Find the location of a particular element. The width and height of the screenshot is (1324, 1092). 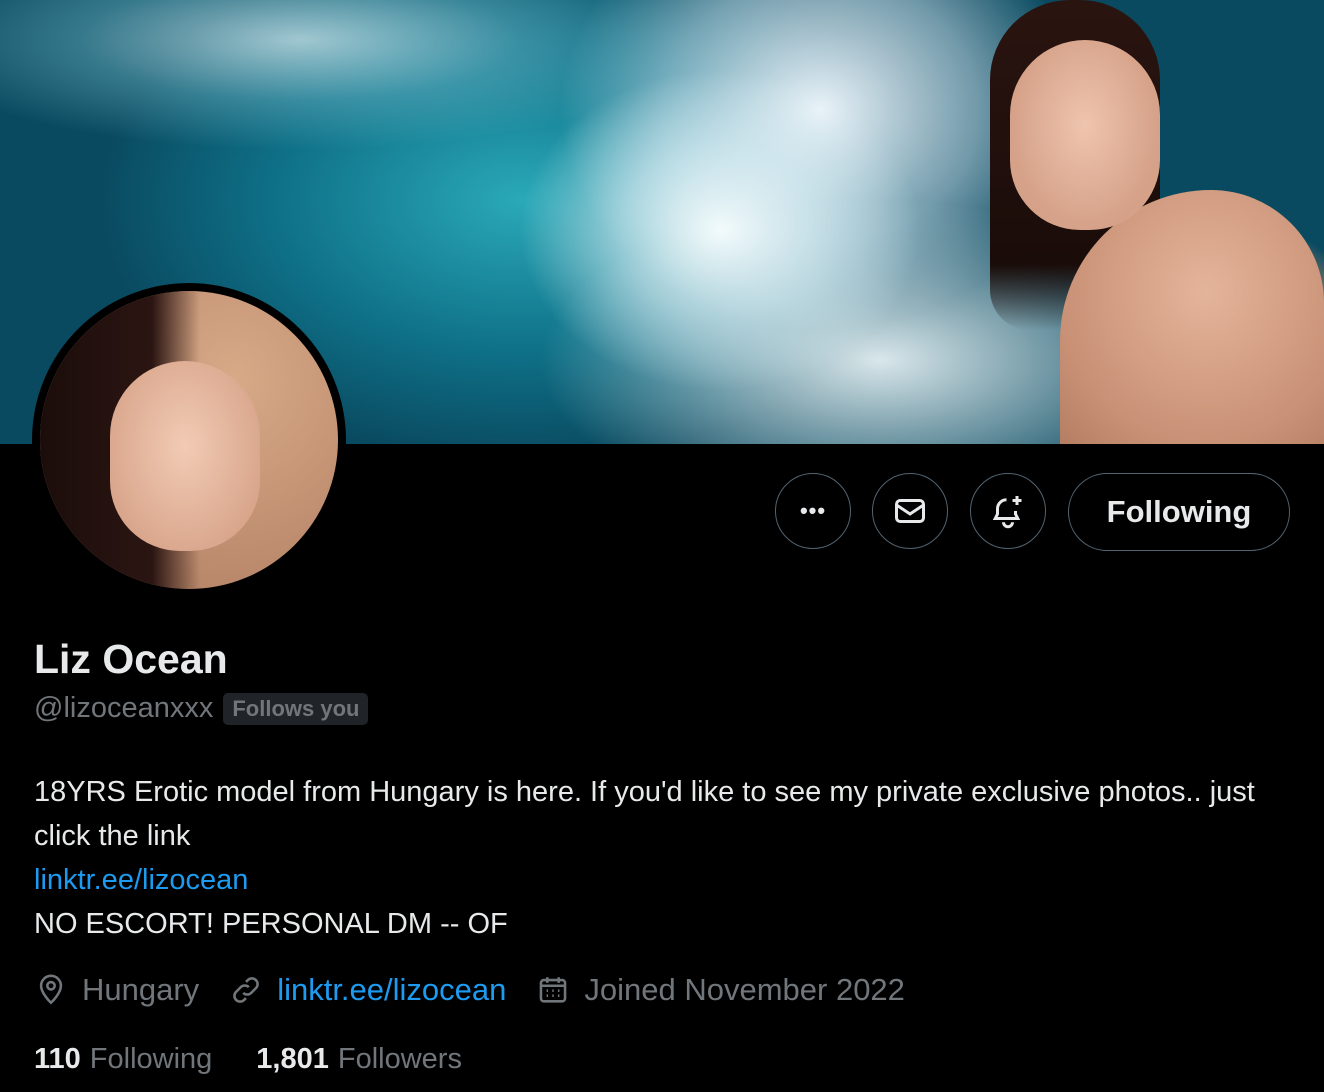

envelope-icon is located at coordinates (910, 511).